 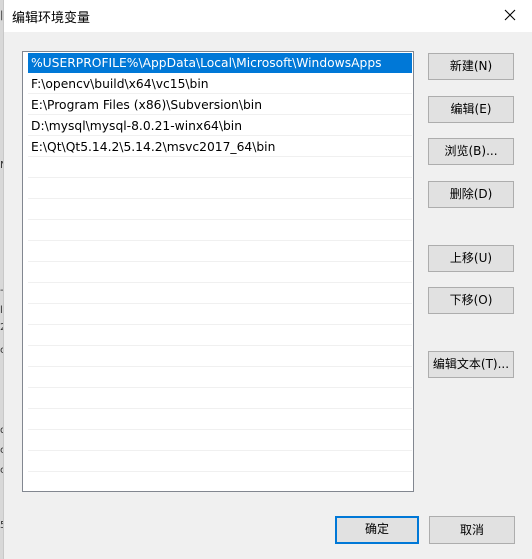 I want to click on delete-button: 删除(D), so click(x=471, y=194).